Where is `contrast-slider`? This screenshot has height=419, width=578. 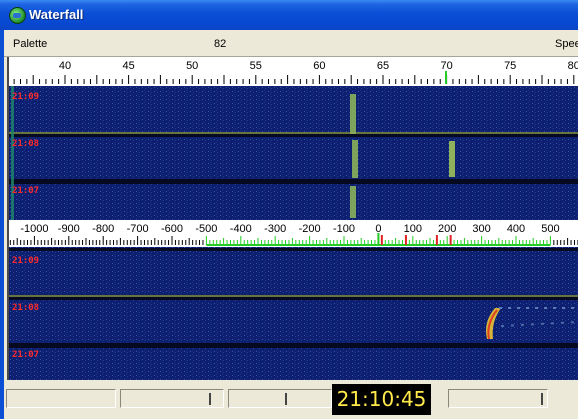
contrast-slider is located at coordinates (498, 398).